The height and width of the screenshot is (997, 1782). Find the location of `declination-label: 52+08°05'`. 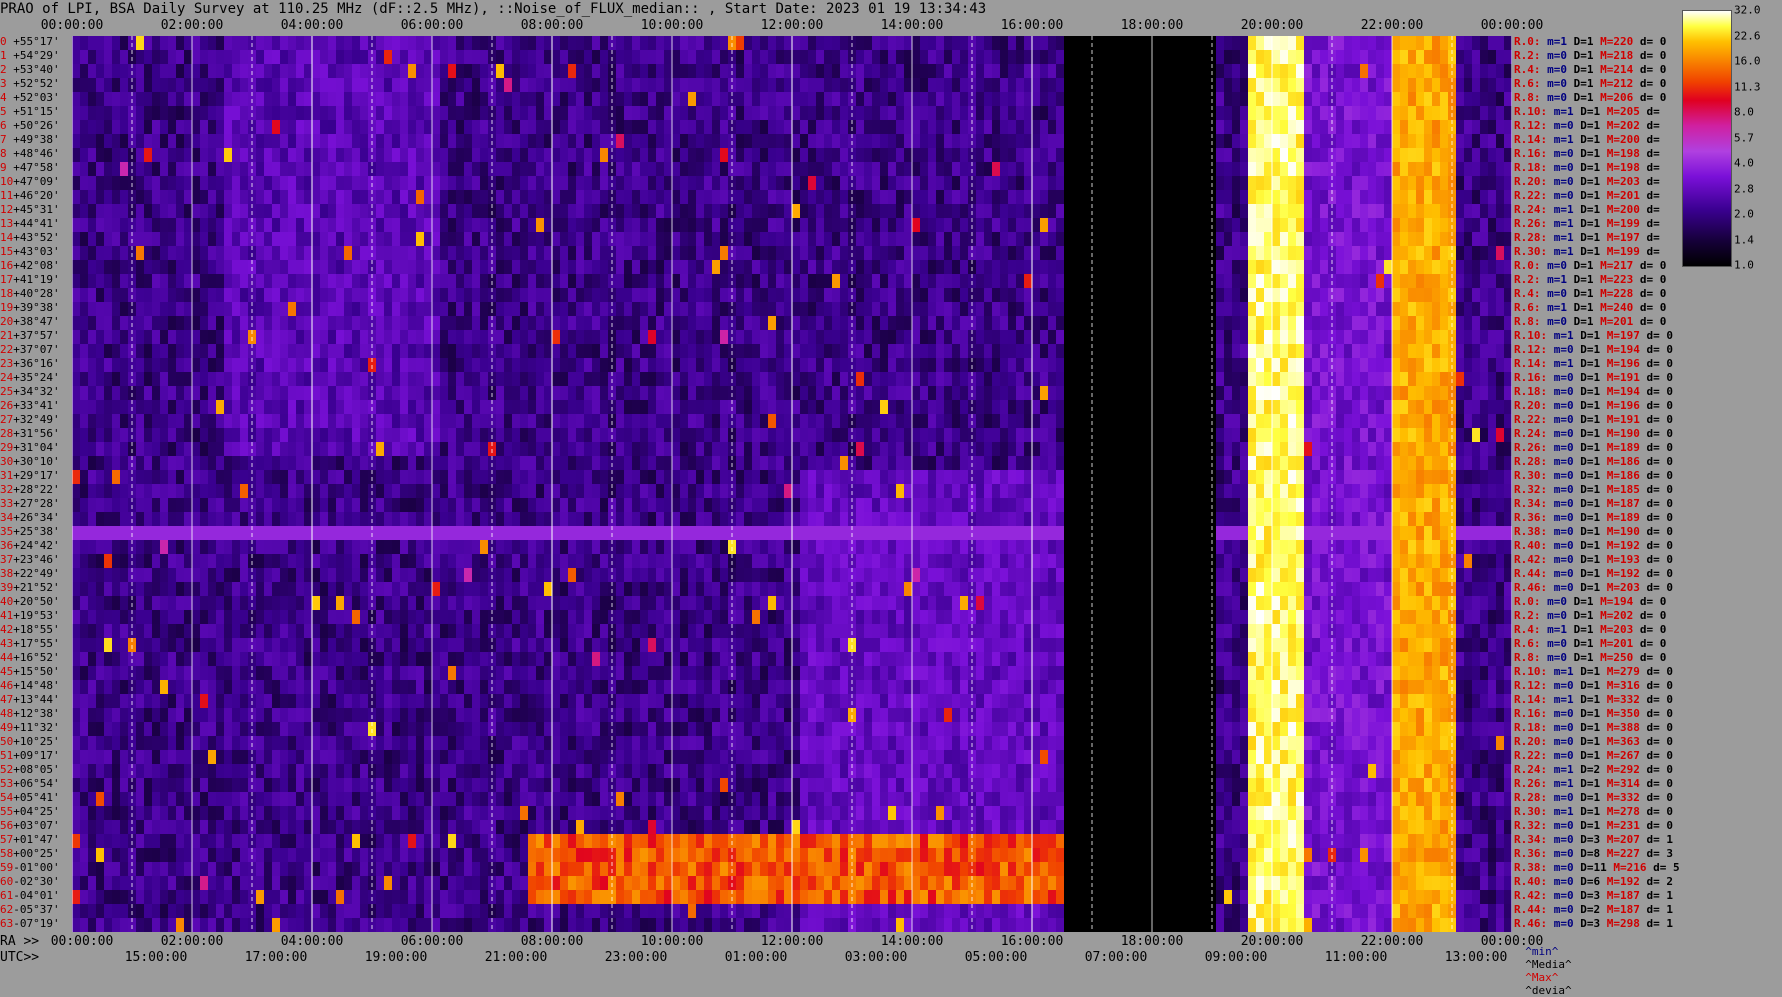

declination-label: 52+08°05' is located at coordinates (30, 770).